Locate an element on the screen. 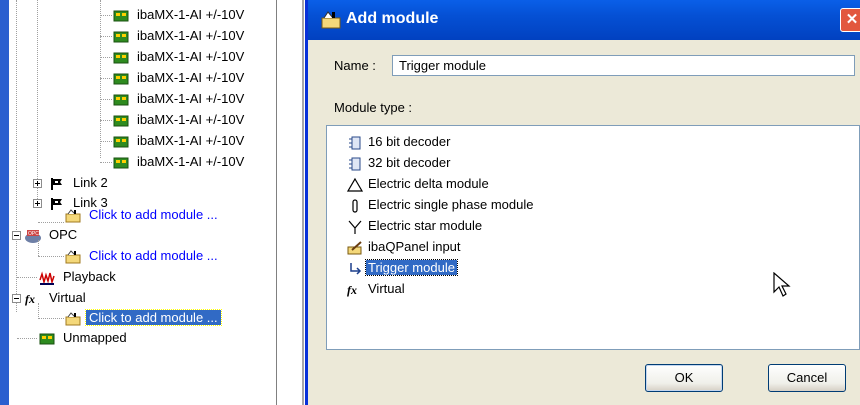  dialog-title: Add module is located at coordinates (392, 18).